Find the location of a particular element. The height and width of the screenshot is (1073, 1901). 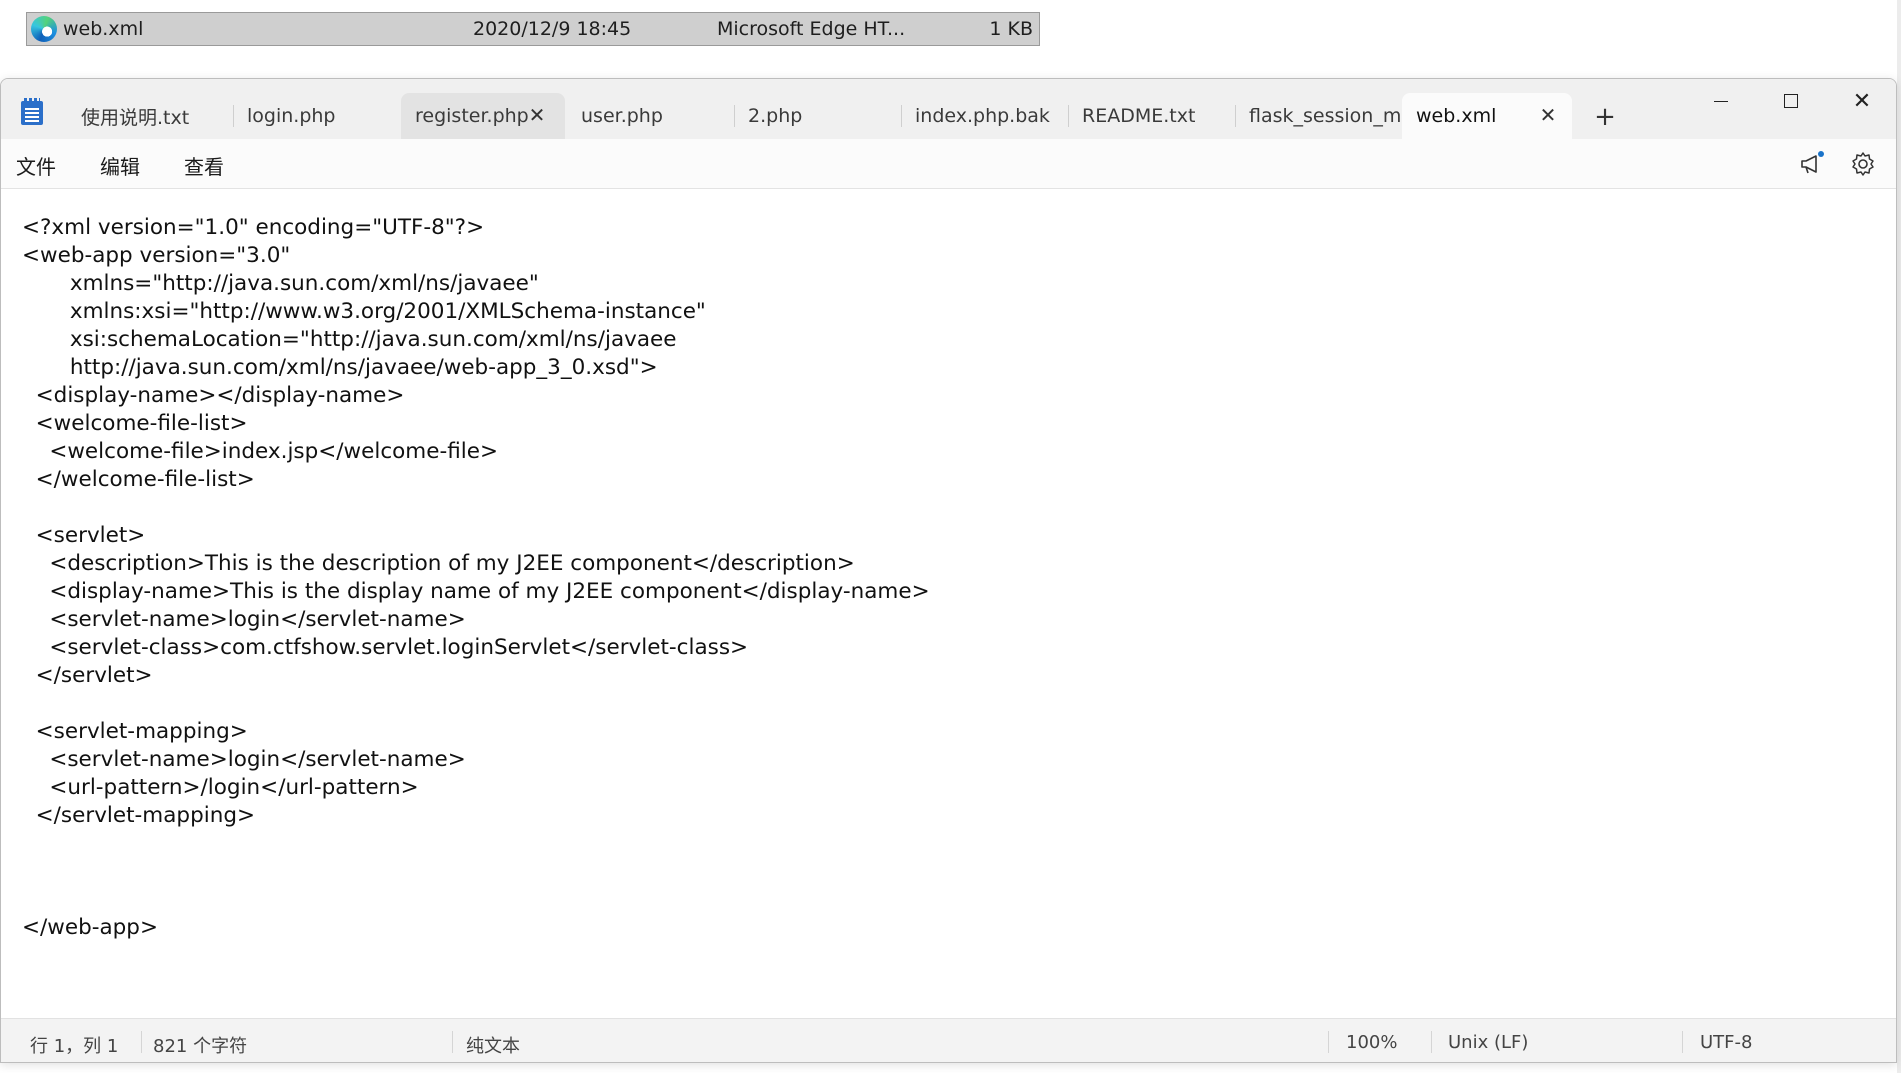

tab-label: index.php.bak is located at coordinates (982, 116).